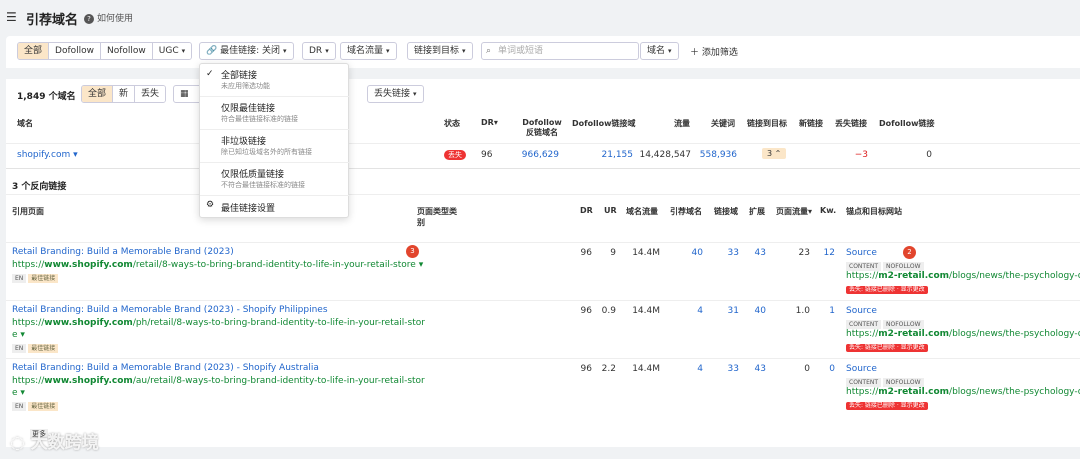  I want to click on anchor-tags: CONTENT NOFOLLOW, so click(886, 324).